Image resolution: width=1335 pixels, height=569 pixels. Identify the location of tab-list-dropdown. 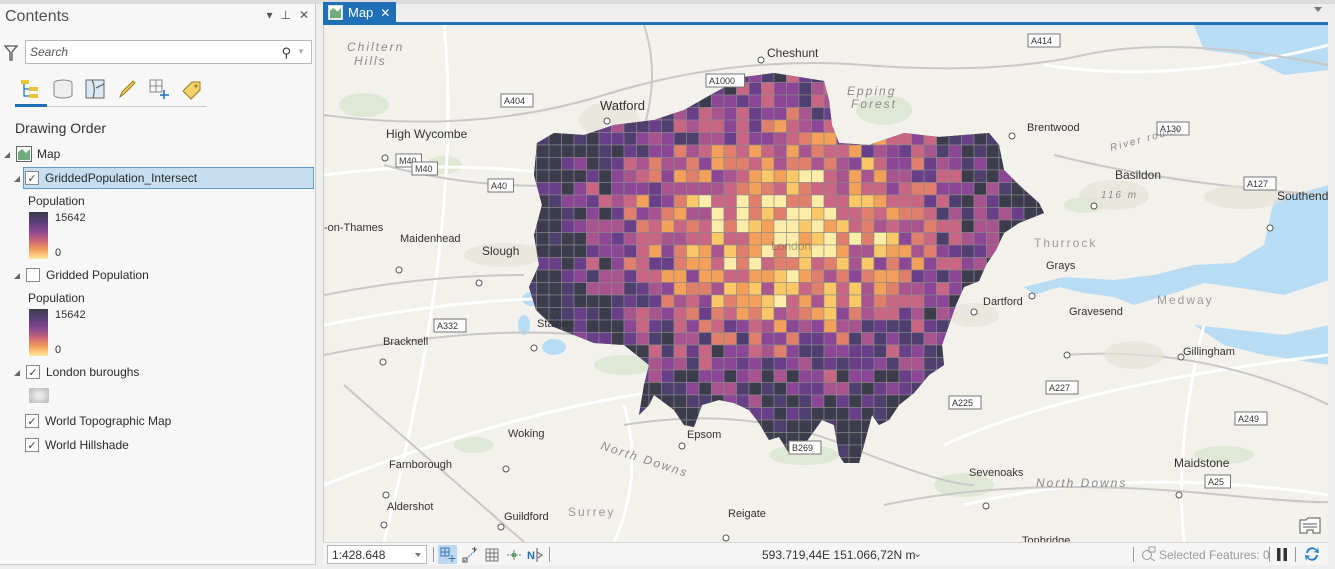
(1318, 9).